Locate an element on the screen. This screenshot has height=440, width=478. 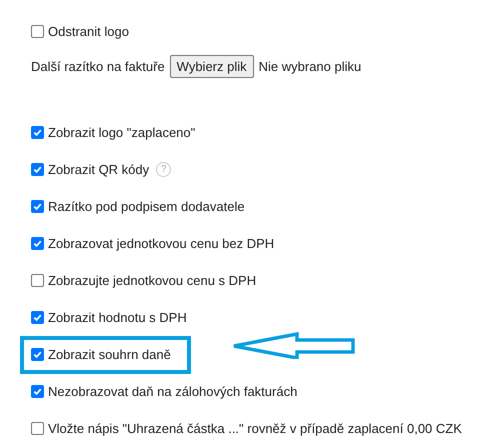
checkbox-label: Zobrazit QR kódy is located at coordinates (99, 169).